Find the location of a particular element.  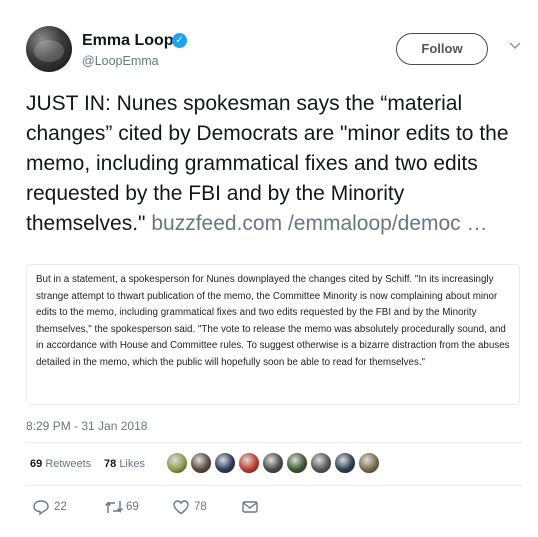

author-handle: @LoopEmma is located at coordinates (120, 61).